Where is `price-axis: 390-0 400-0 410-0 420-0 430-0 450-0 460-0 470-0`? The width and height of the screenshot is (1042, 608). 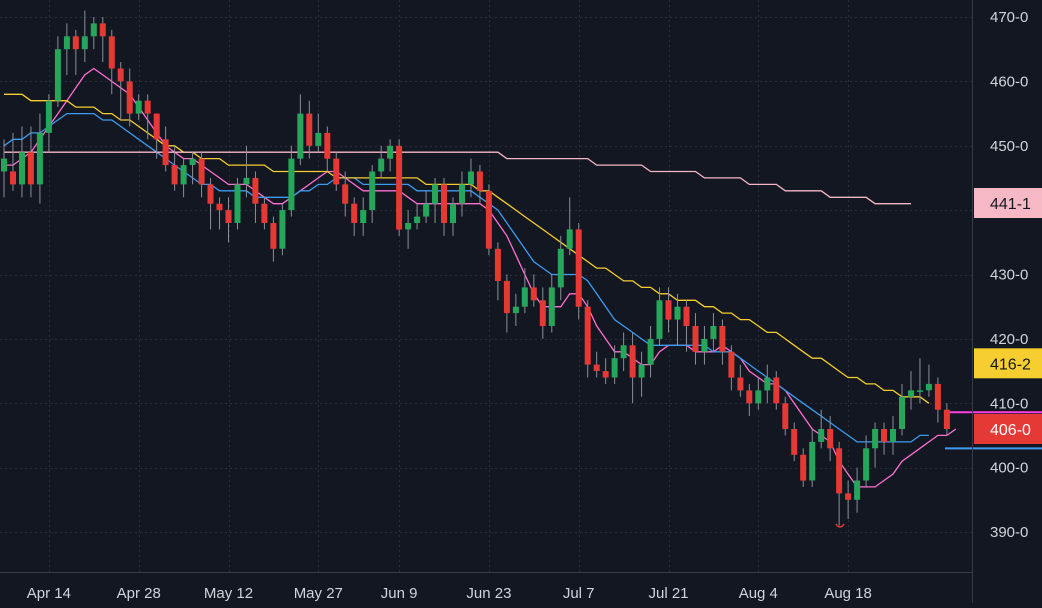
price-axis: 390-0 400-0 410-0 420-0 430-0 450-0 460-0 470-0 is located at coordinates (1009, 275).